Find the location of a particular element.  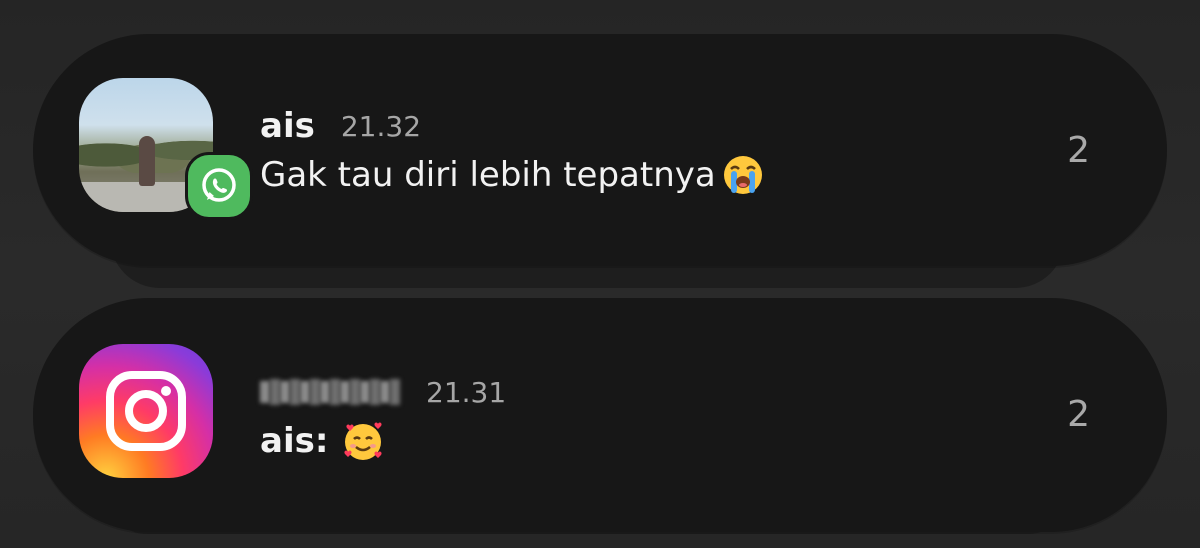

message-preview: Gak tau diri lebih tepatnya is located at coordinates (512, 175).